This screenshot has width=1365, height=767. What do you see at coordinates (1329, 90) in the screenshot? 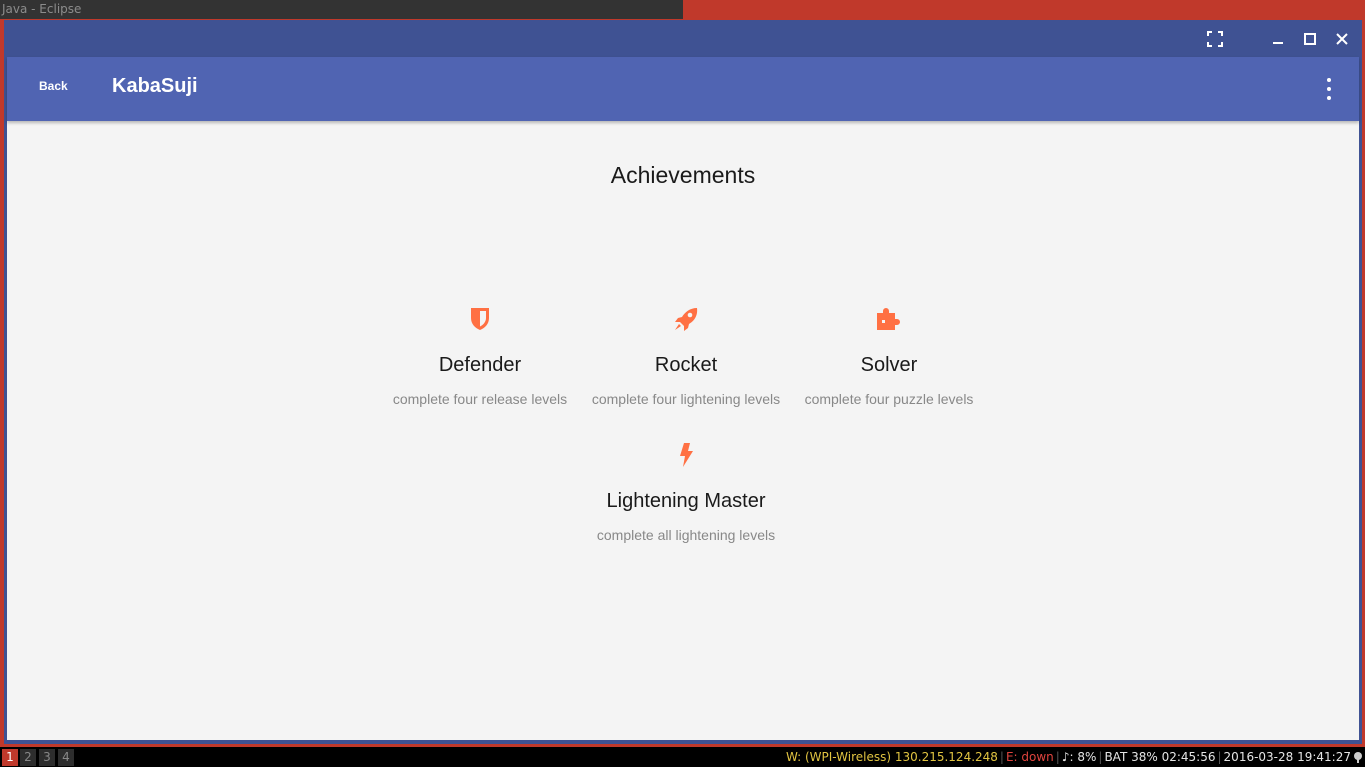
I see `overflow-menu-icon` at bounding box center [1329, 90].